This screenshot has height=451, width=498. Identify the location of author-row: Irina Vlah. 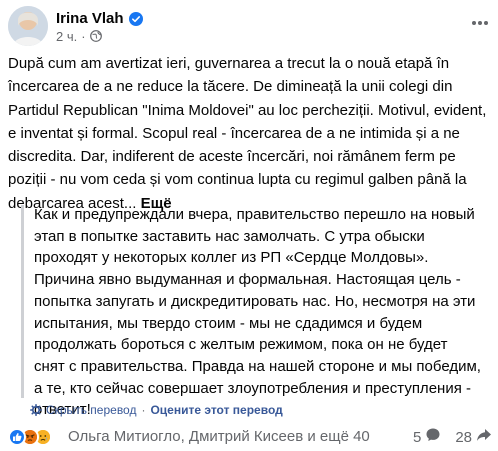
(99, 19).